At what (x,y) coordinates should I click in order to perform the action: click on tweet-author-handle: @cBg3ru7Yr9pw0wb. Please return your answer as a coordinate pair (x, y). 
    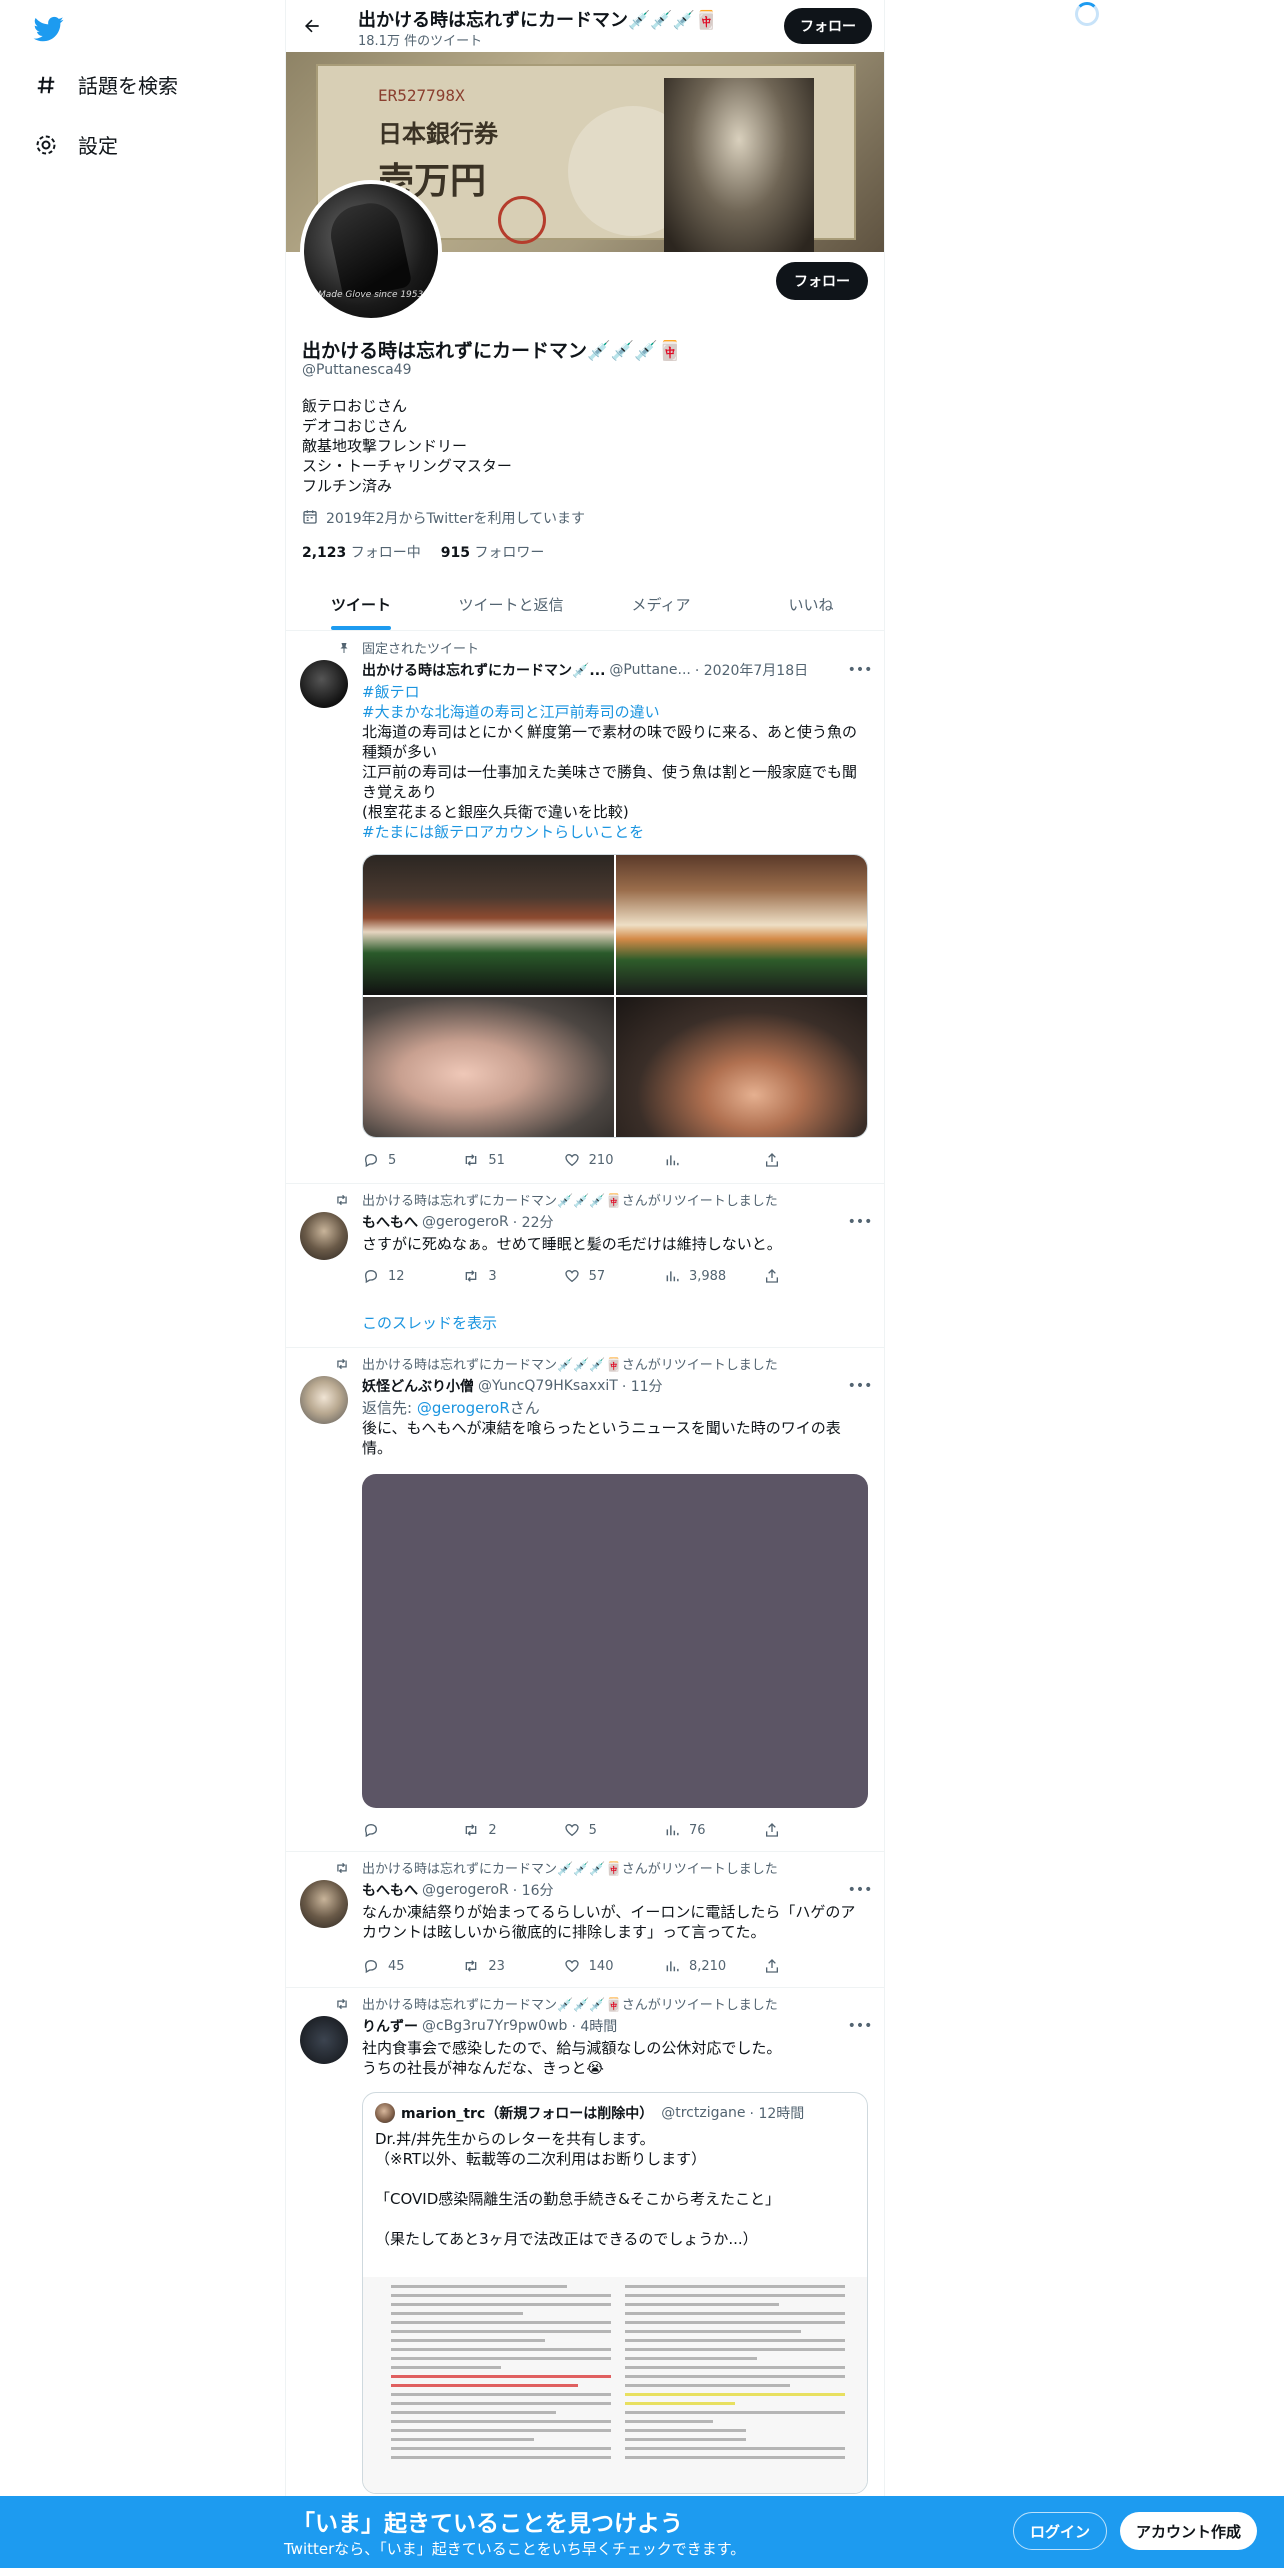
    Looking at the image, I should click on (494, 2026).